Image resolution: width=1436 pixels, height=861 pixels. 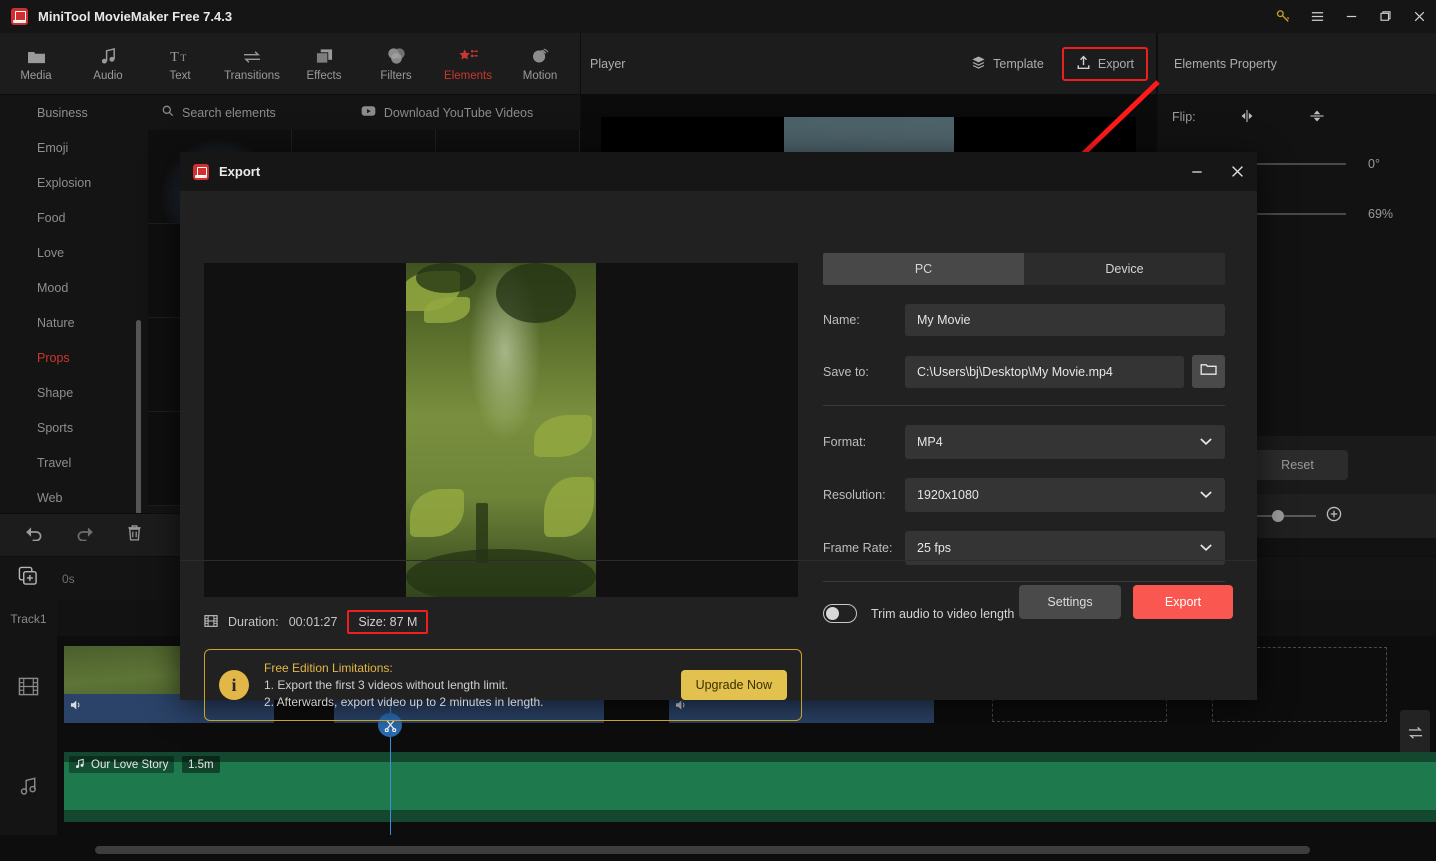 I want to click on flip-horizontal-icon, so click(x=1247, y=117).